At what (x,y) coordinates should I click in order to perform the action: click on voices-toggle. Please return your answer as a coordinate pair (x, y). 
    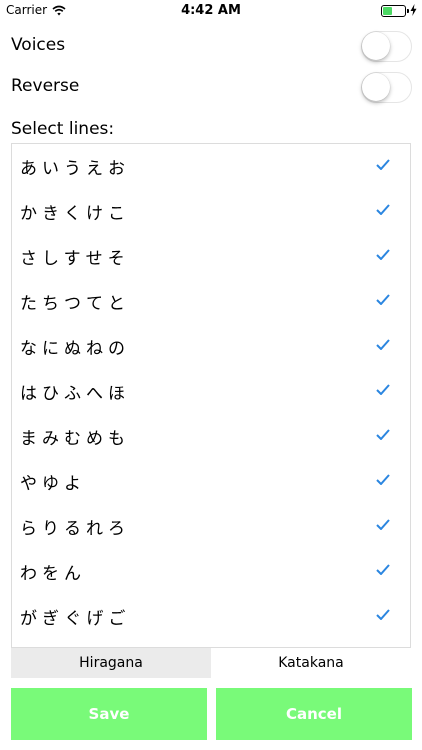
    Looking at the image, I should click on (386, 46).